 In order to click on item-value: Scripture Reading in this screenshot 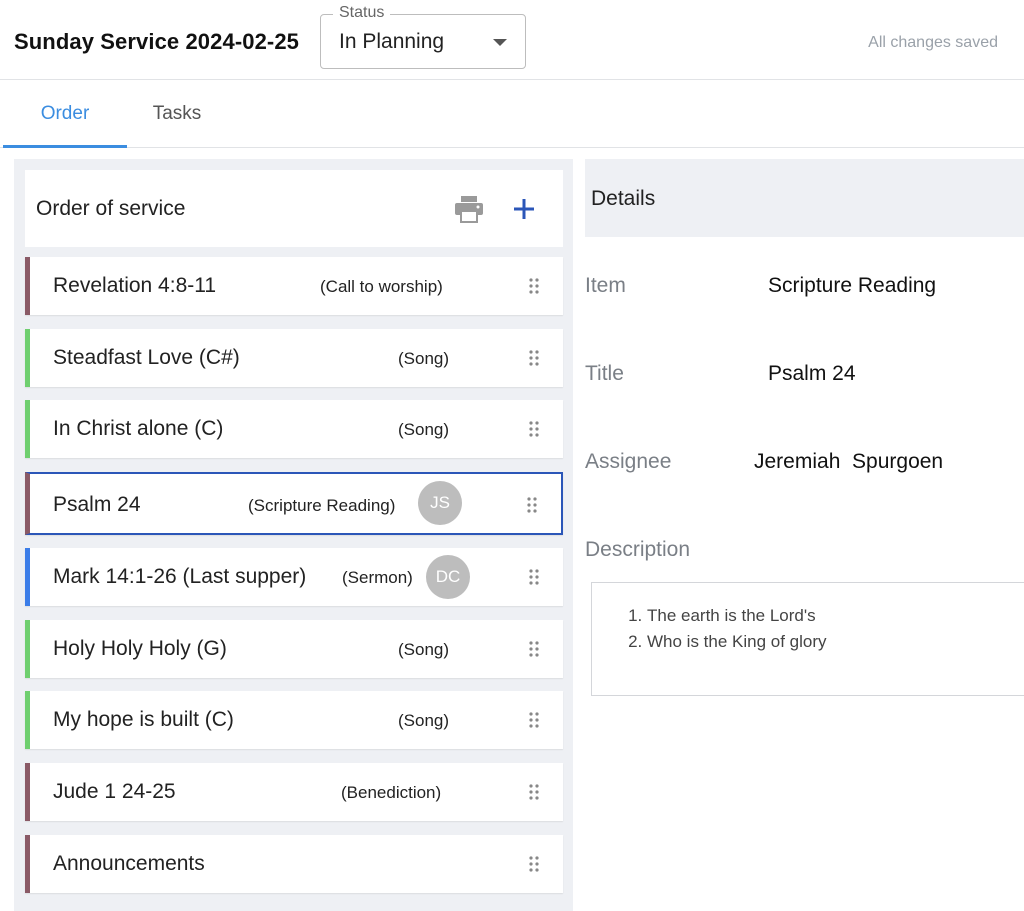, I will do `click(852, 285)`.